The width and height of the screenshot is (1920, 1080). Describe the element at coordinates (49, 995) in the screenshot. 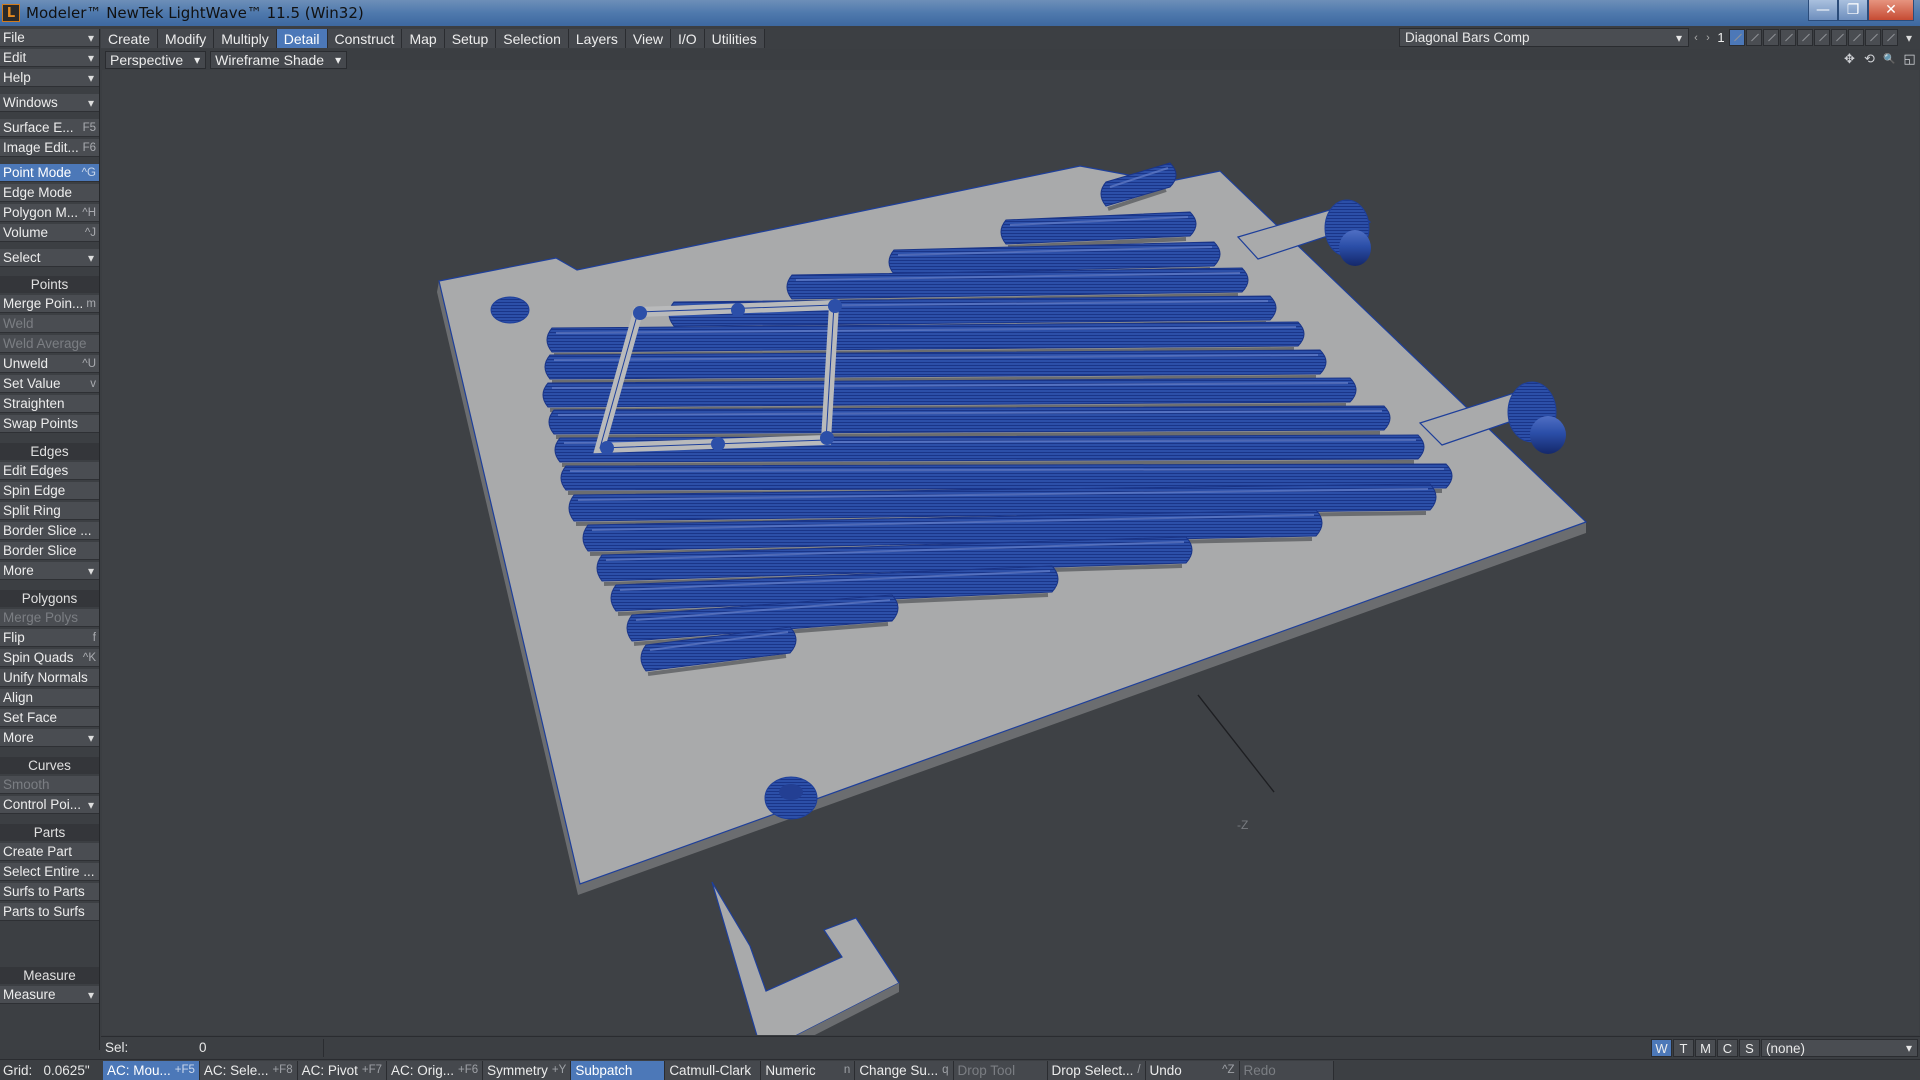

I see `measure-menu: Measure` at that location.